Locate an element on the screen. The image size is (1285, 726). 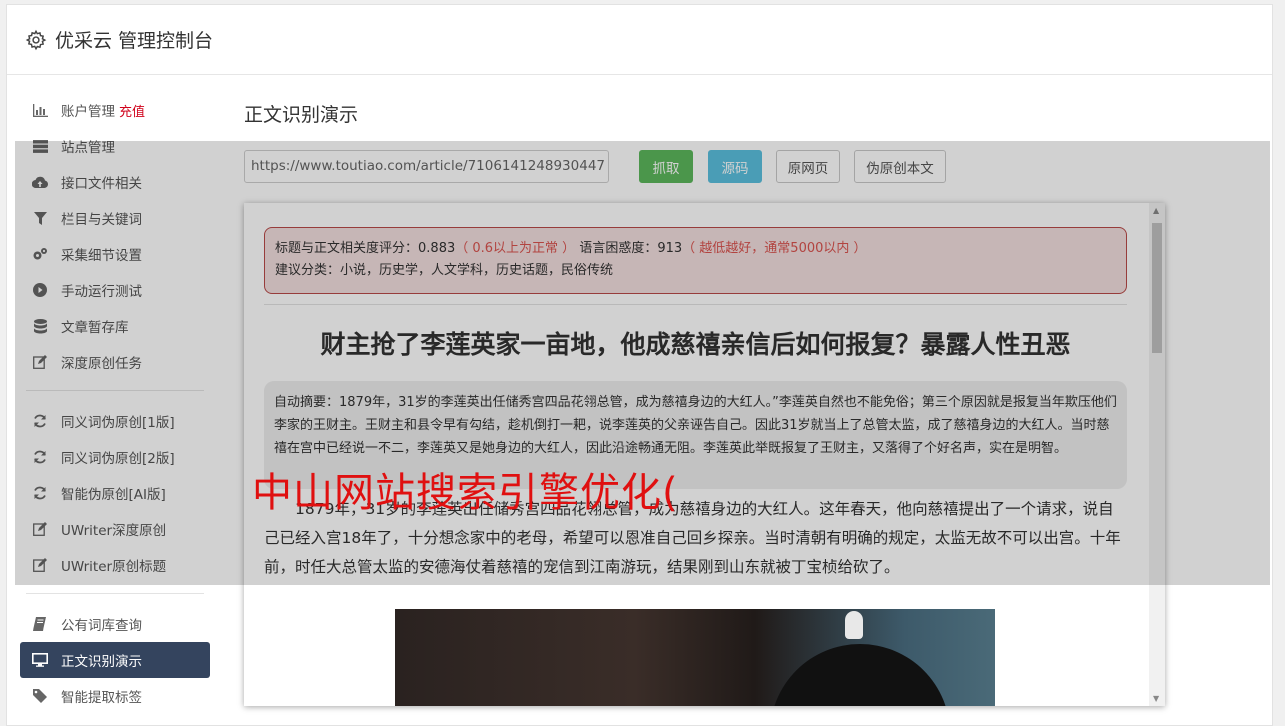
sidebar-divider is located at coordinates (115, 593).